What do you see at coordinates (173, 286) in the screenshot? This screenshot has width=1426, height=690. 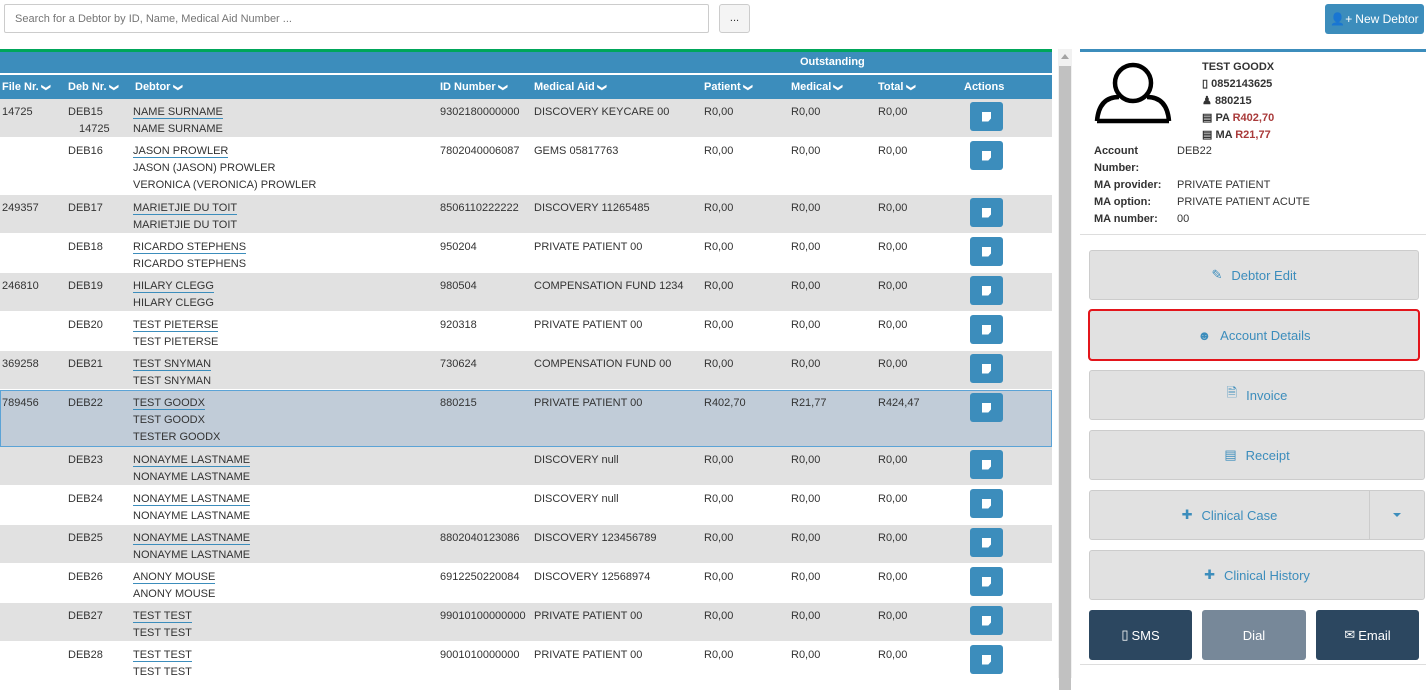 I see `debtor-link: HILARY CLEGG` at bounding box center [173, 286].